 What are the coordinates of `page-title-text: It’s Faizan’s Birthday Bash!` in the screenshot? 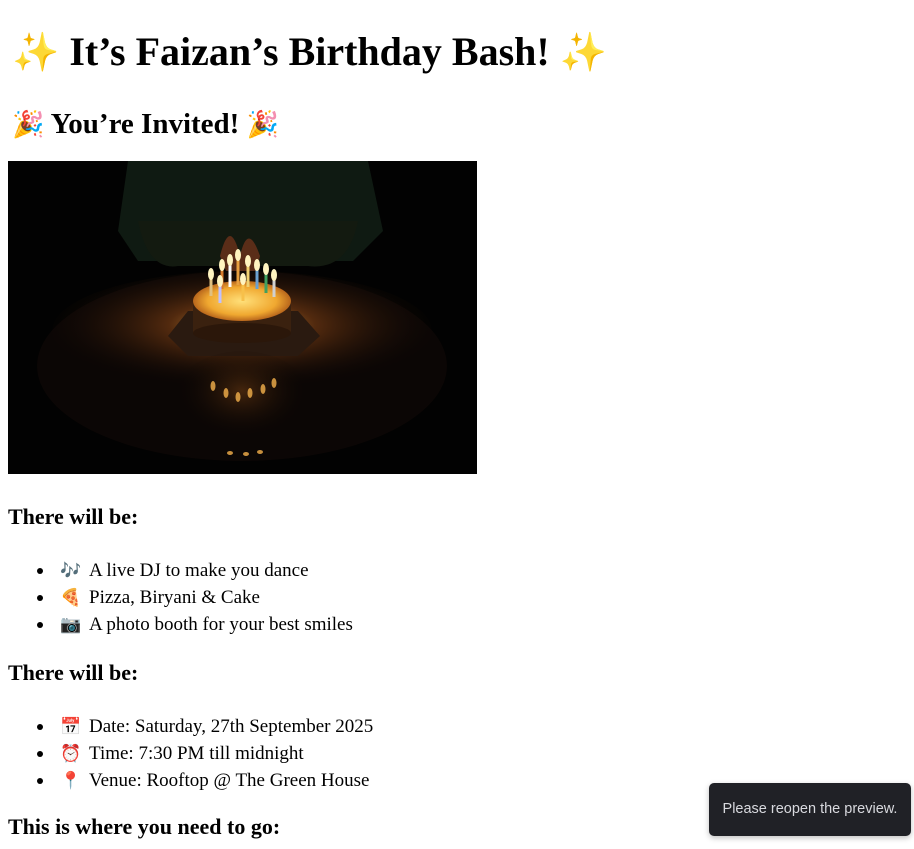 It's located at (309, 51).